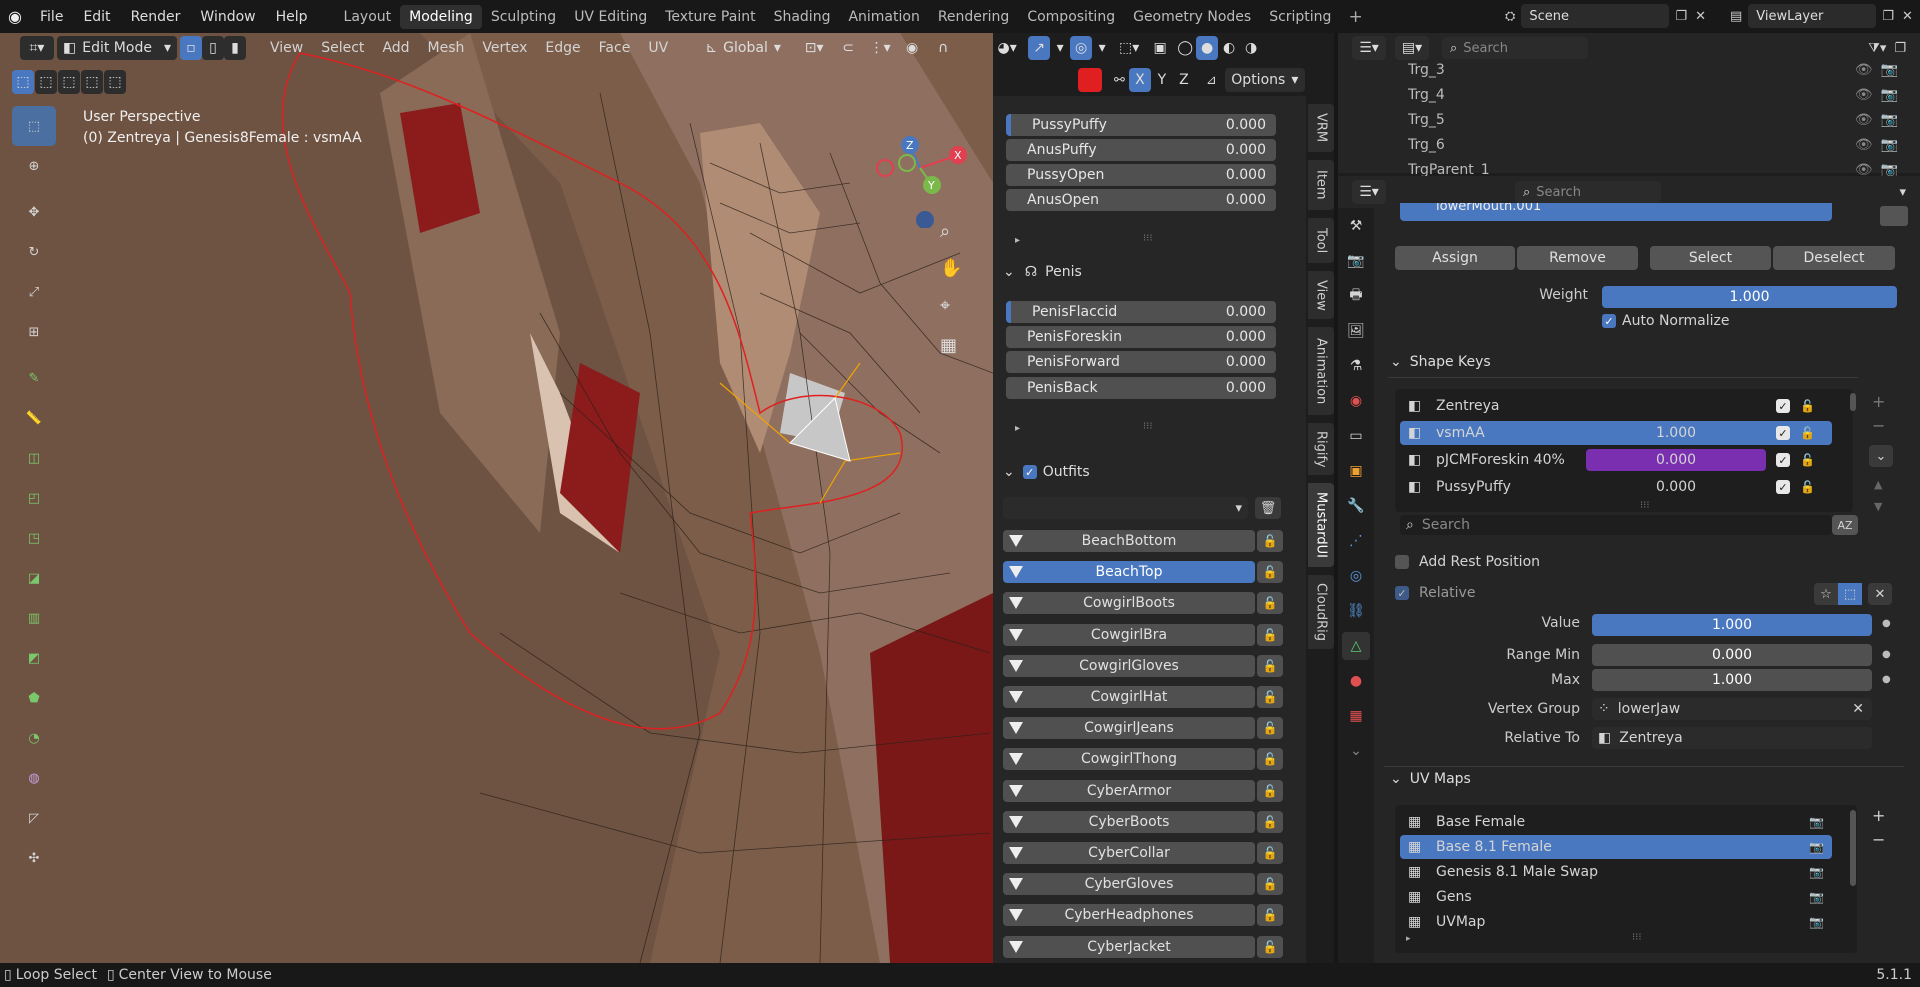 The width and height of the screenshot is (1920, 987). What do you see at coordinates (1369, 192) in the screenshot?
I see `properties-editor-type-icon: ☰▾` at bounding box center [1369, 192].